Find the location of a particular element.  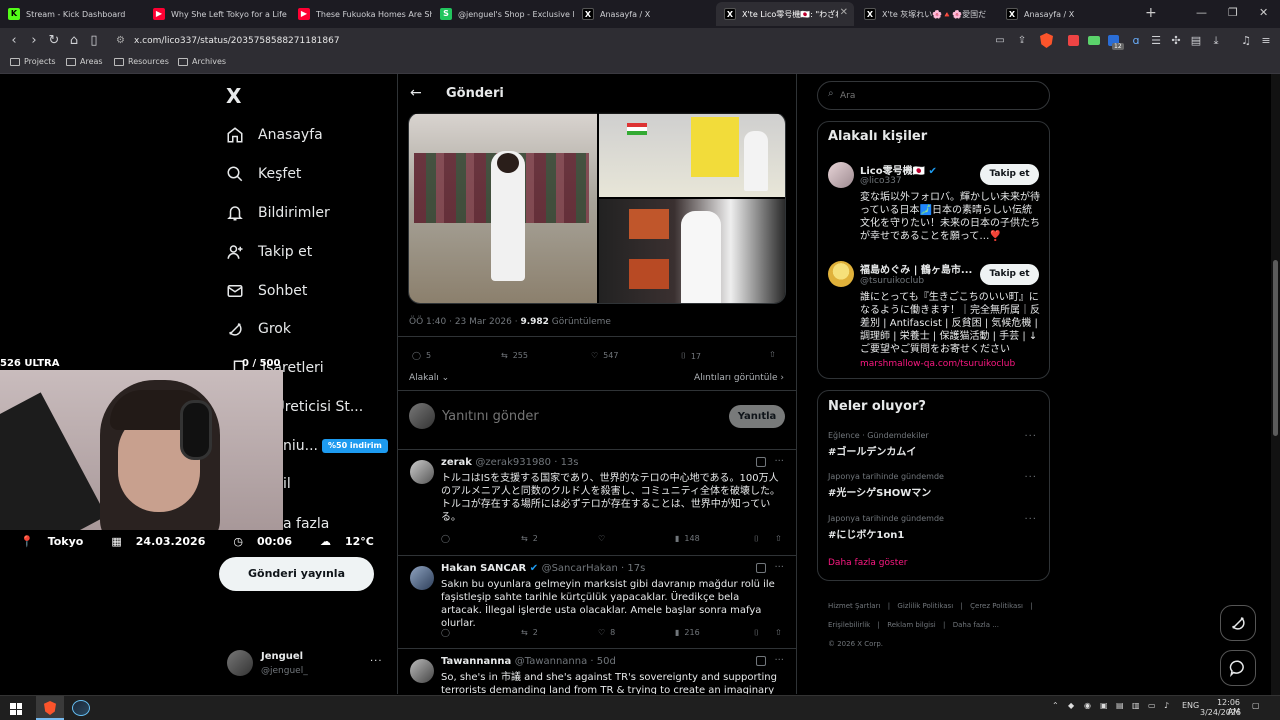

trend-item: #ゴールデンカムイ is located at coordinates (872, 450).